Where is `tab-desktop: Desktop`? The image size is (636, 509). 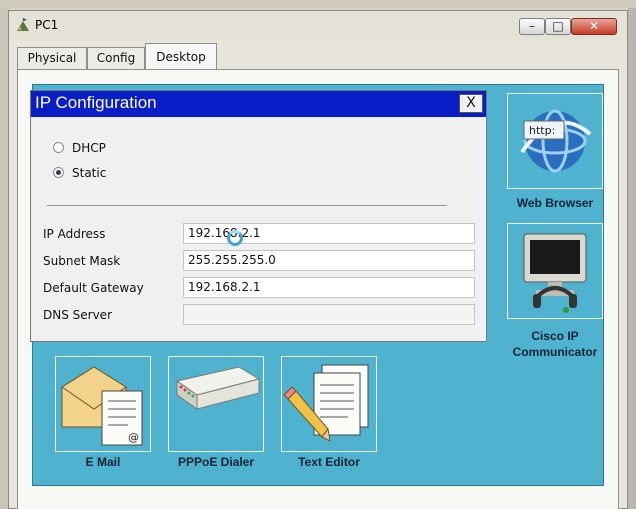
tab-desktop: Desktop is located at coordinates (181, 56).